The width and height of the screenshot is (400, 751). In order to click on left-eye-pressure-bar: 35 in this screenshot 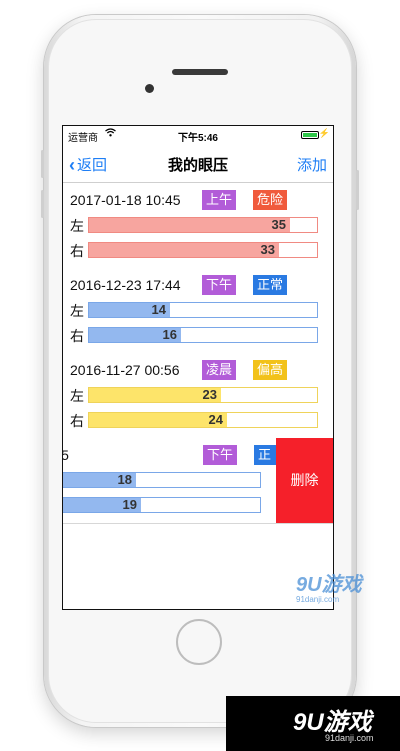, I will do `click(203, 225)`.